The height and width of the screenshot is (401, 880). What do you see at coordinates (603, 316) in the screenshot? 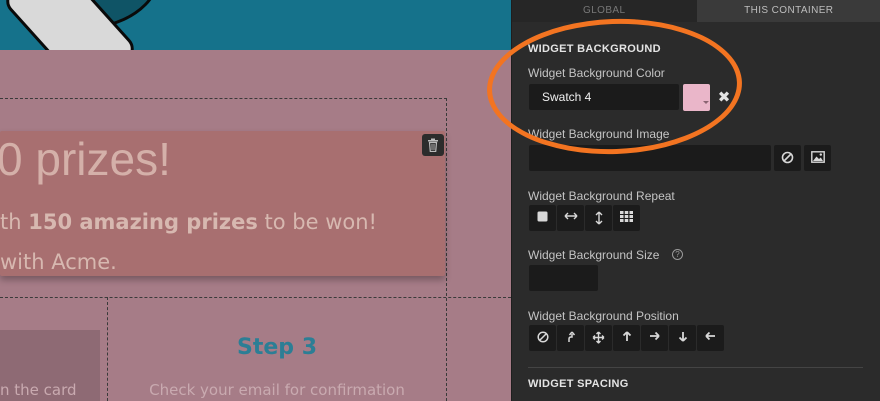
I see `background-position-label: Widget Background Position` at bounding box center [603, 316].